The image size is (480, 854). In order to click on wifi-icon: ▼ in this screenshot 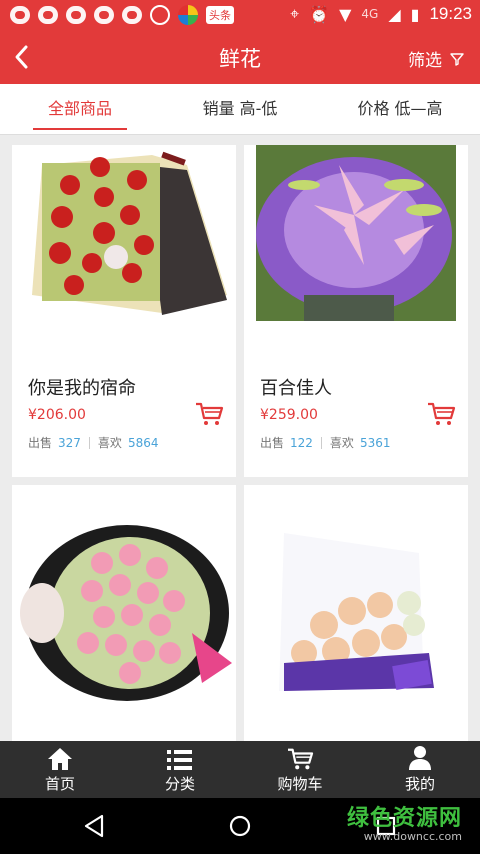, I will do `click(345, 14)`.